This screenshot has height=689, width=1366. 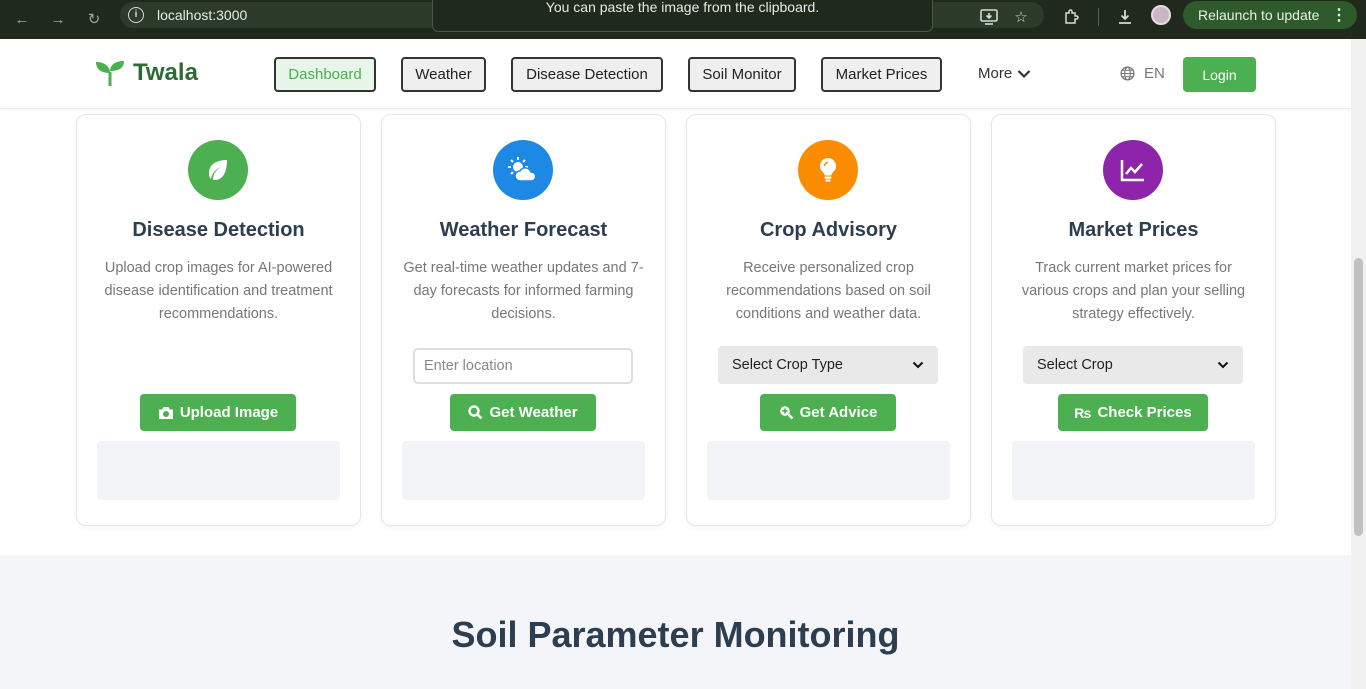 What do you see at coordinates (1075, 365) in the screenshot?
I see `crop-value: Select Crop` at bounding box center [1075, 365].